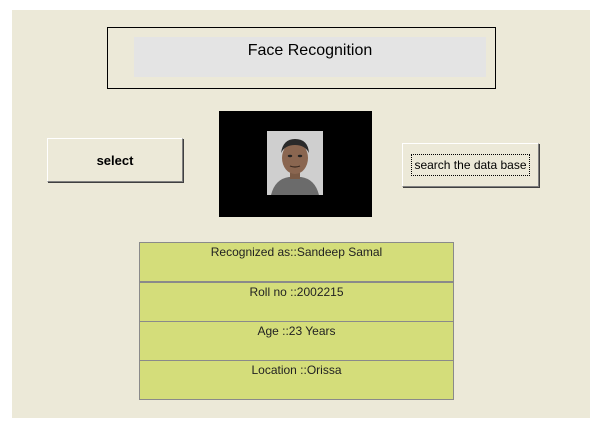 This screenshot has height=425, width=600. What do you see at coordinates (310, 57) in the screenshot?
I see `page-title: Face Recognition` at bounding box center [310, 57].